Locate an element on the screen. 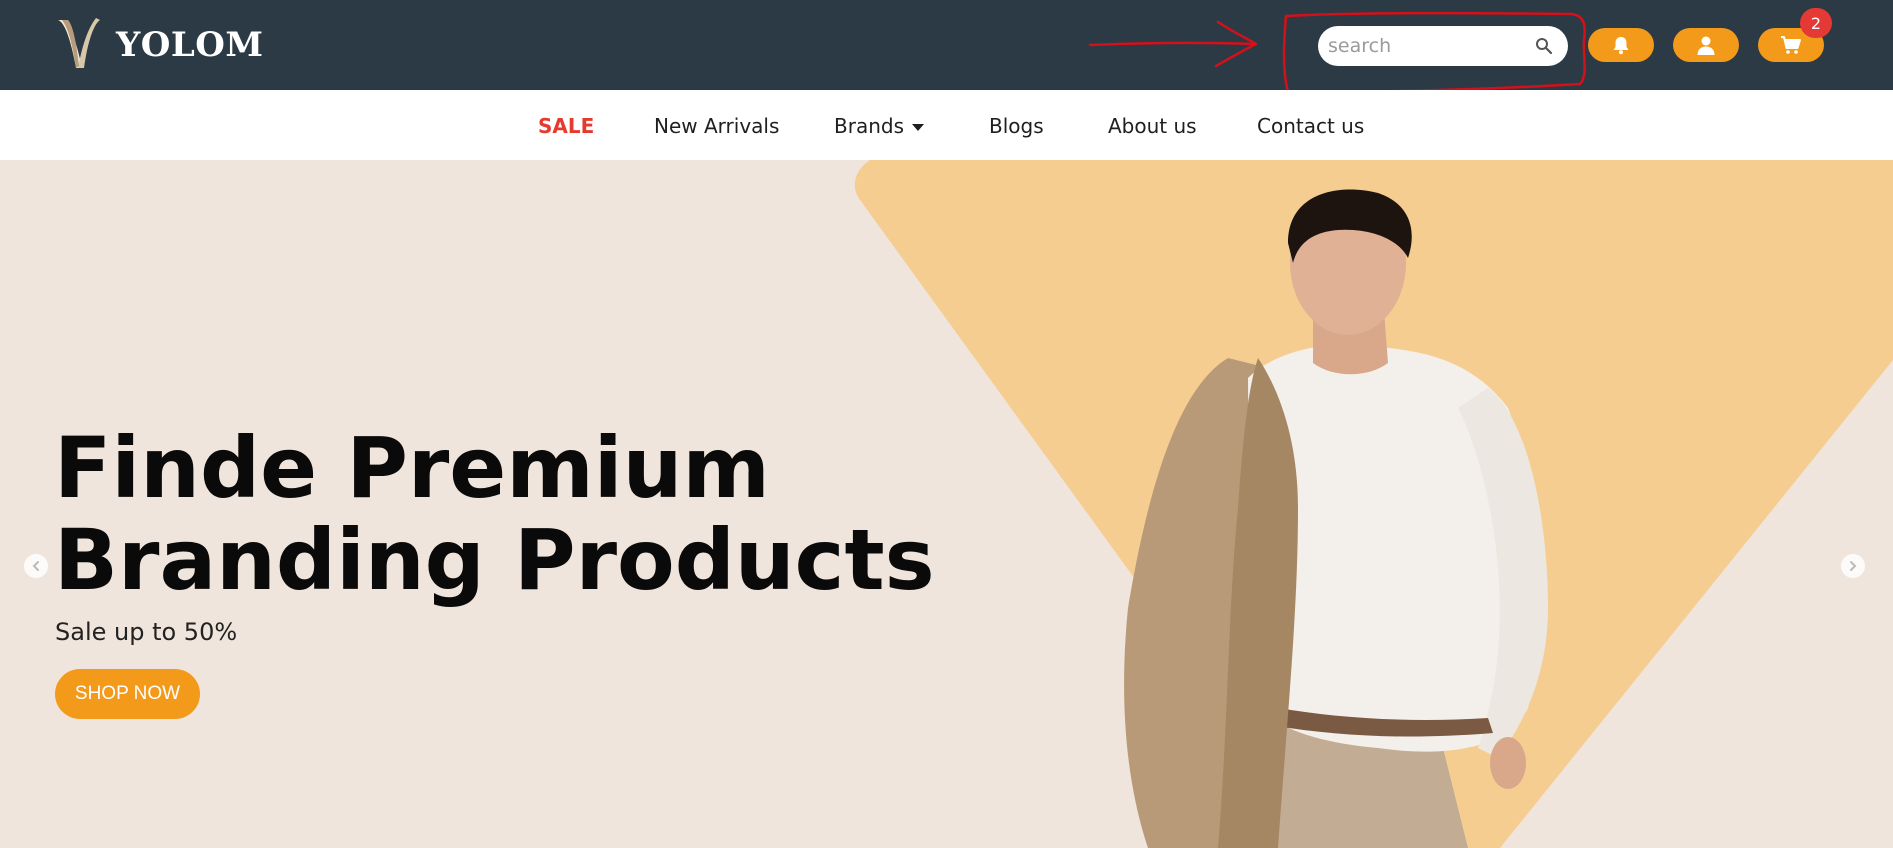  nav-item-brands-label: Brands is located at coordinates (869, 126).